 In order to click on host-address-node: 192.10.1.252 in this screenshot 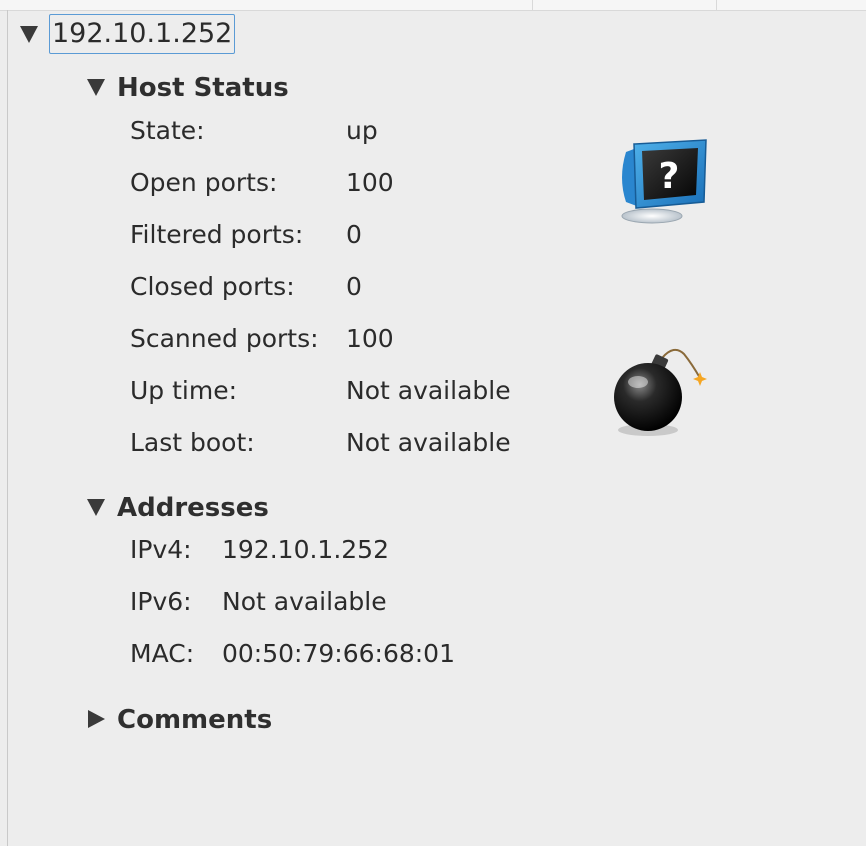, I will do `click(142, 34)`.